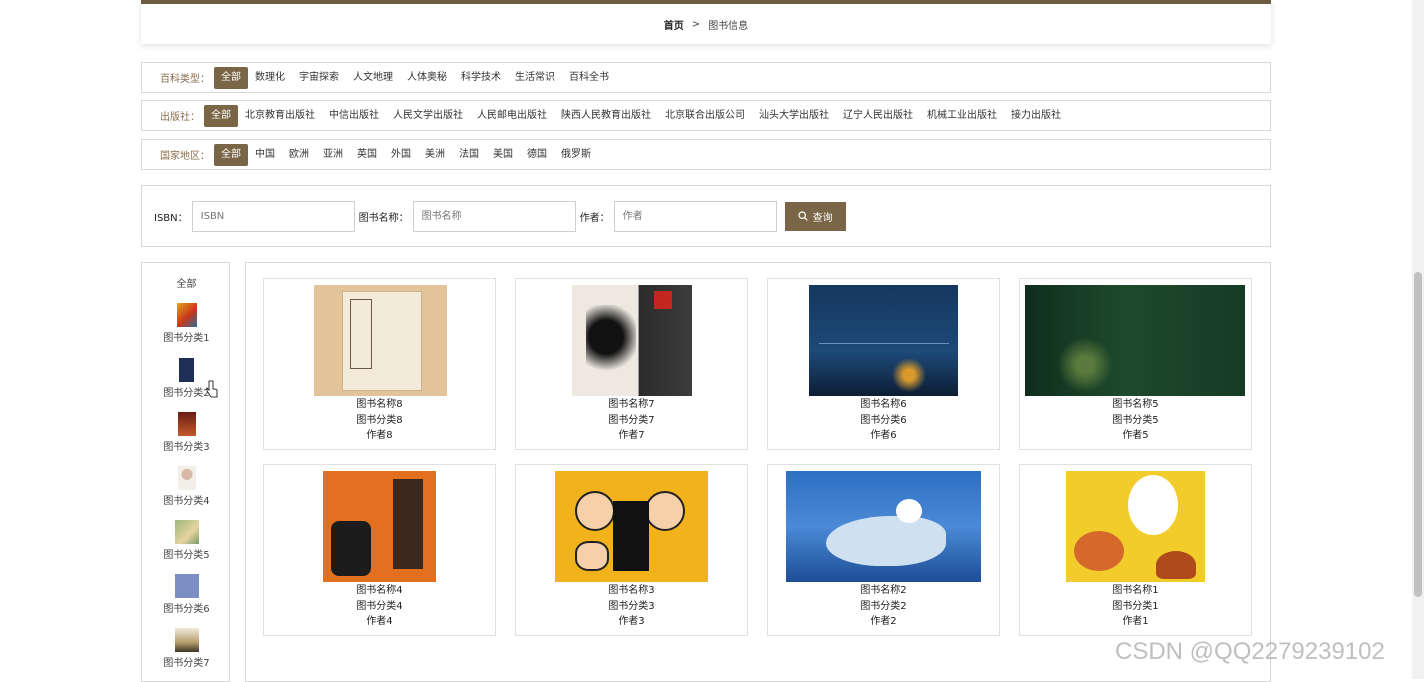 This screenshot has width=1424, height=682. I want to click on filter-option: 人体奥秘, so click(427, 78).